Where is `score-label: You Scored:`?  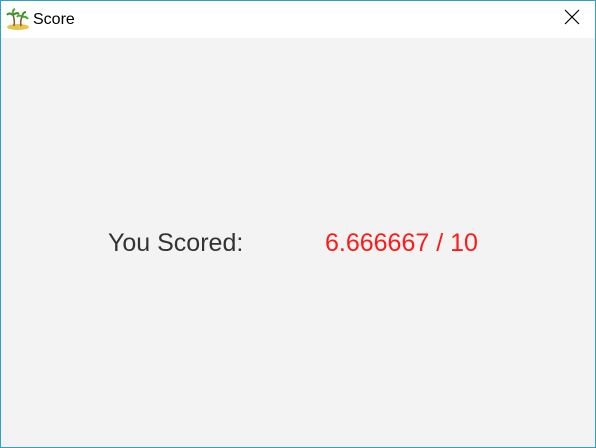
score-label: You Scored: is located at coordinates (176, 243).